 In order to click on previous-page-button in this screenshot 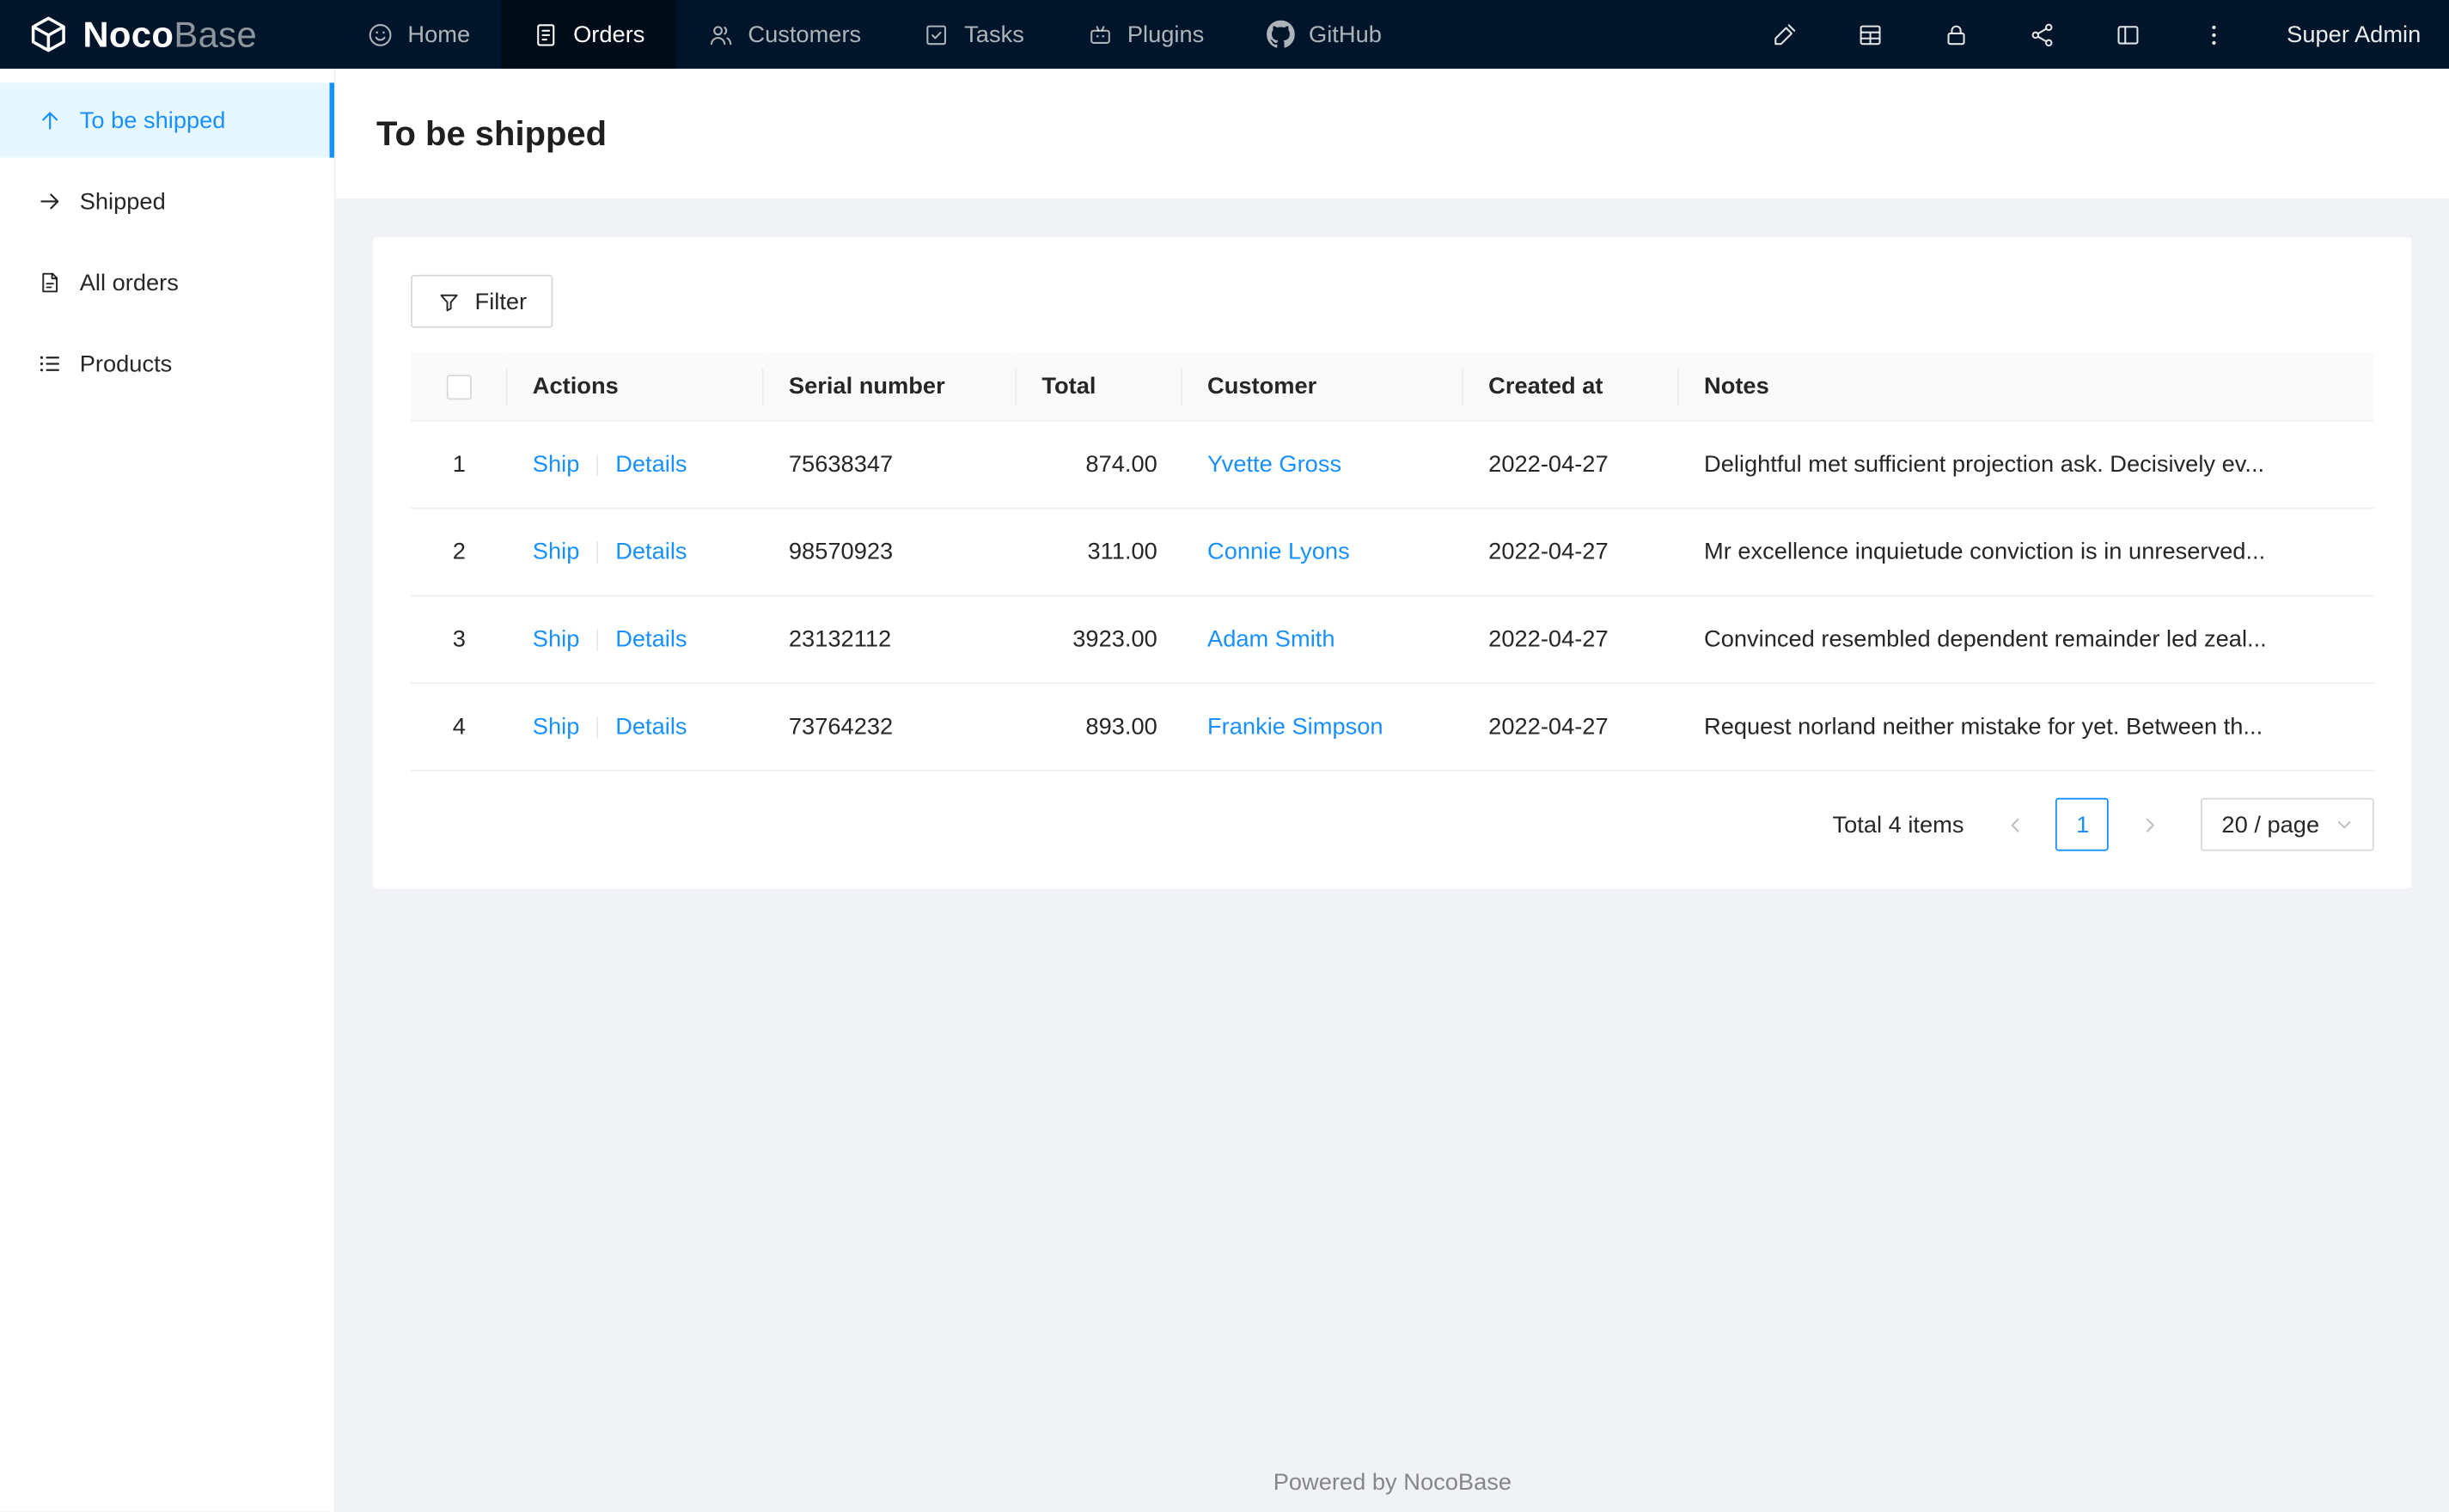, I will do `click(2016, 824)`.